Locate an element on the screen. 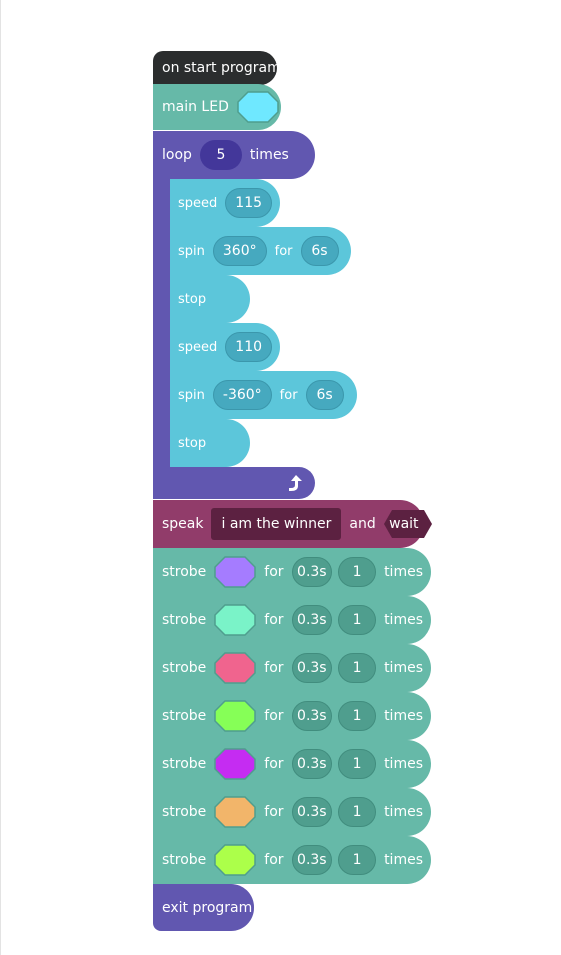  spin-angle-input: -360° is located at coordinates (242, 395).